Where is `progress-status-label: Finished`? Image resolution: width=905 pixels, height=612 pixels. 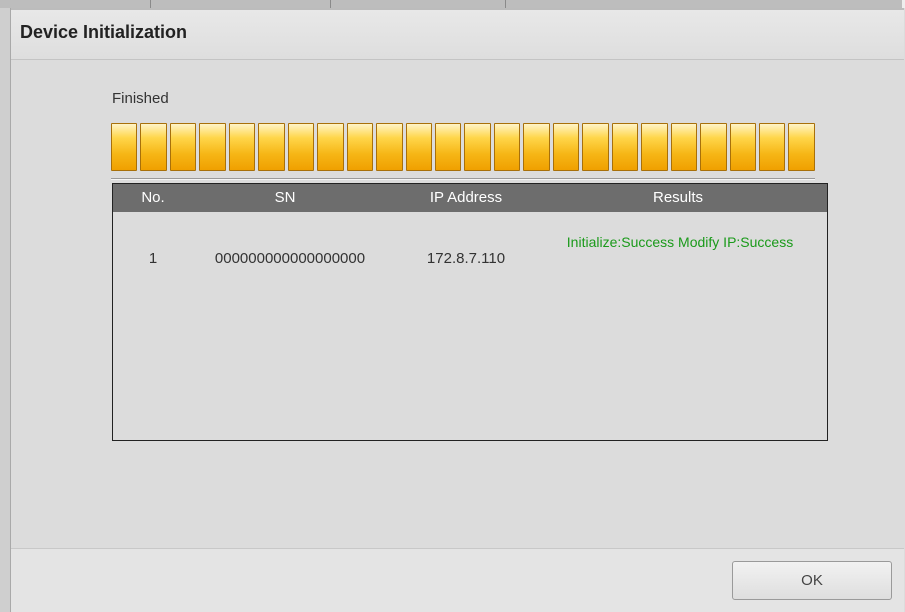 progress-status-label: Finished is located at coordinates (140, 98).